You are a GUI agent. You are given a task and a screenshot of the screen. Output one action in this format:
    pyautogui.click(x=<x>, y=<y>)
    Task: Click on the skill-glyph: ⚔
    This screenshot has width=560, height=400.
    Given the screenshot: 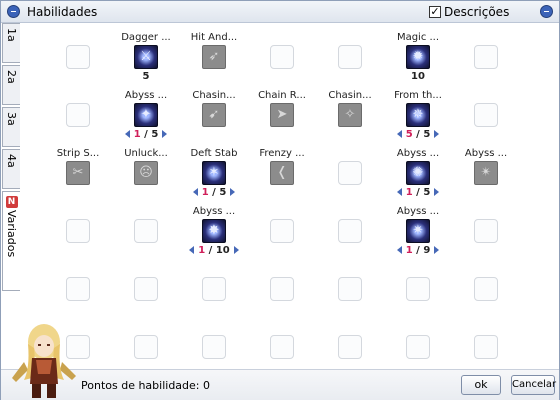 What is the action you would take?
    pyautogui.click(x=146, y=56)
    